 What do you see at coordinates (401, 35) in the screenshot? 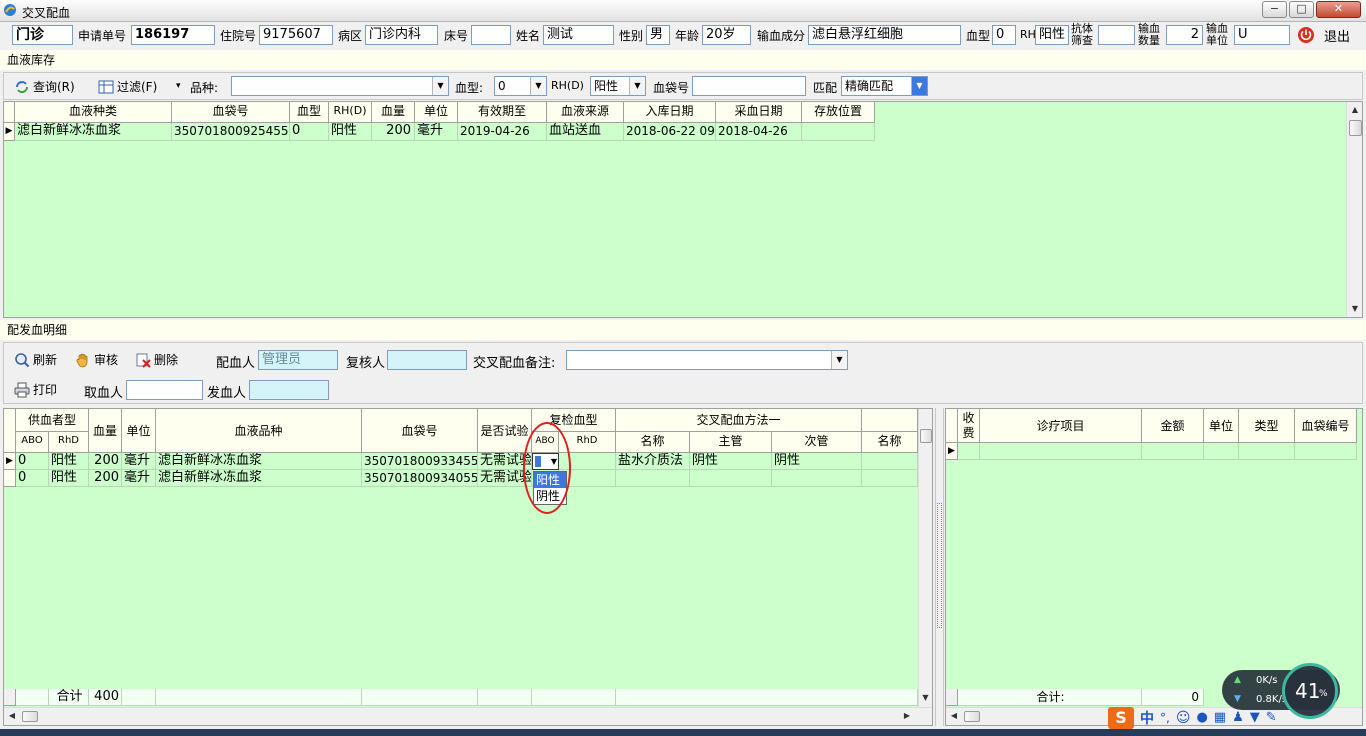
I see `ward-field: 门诊内科` at bounding box center [401, 35].